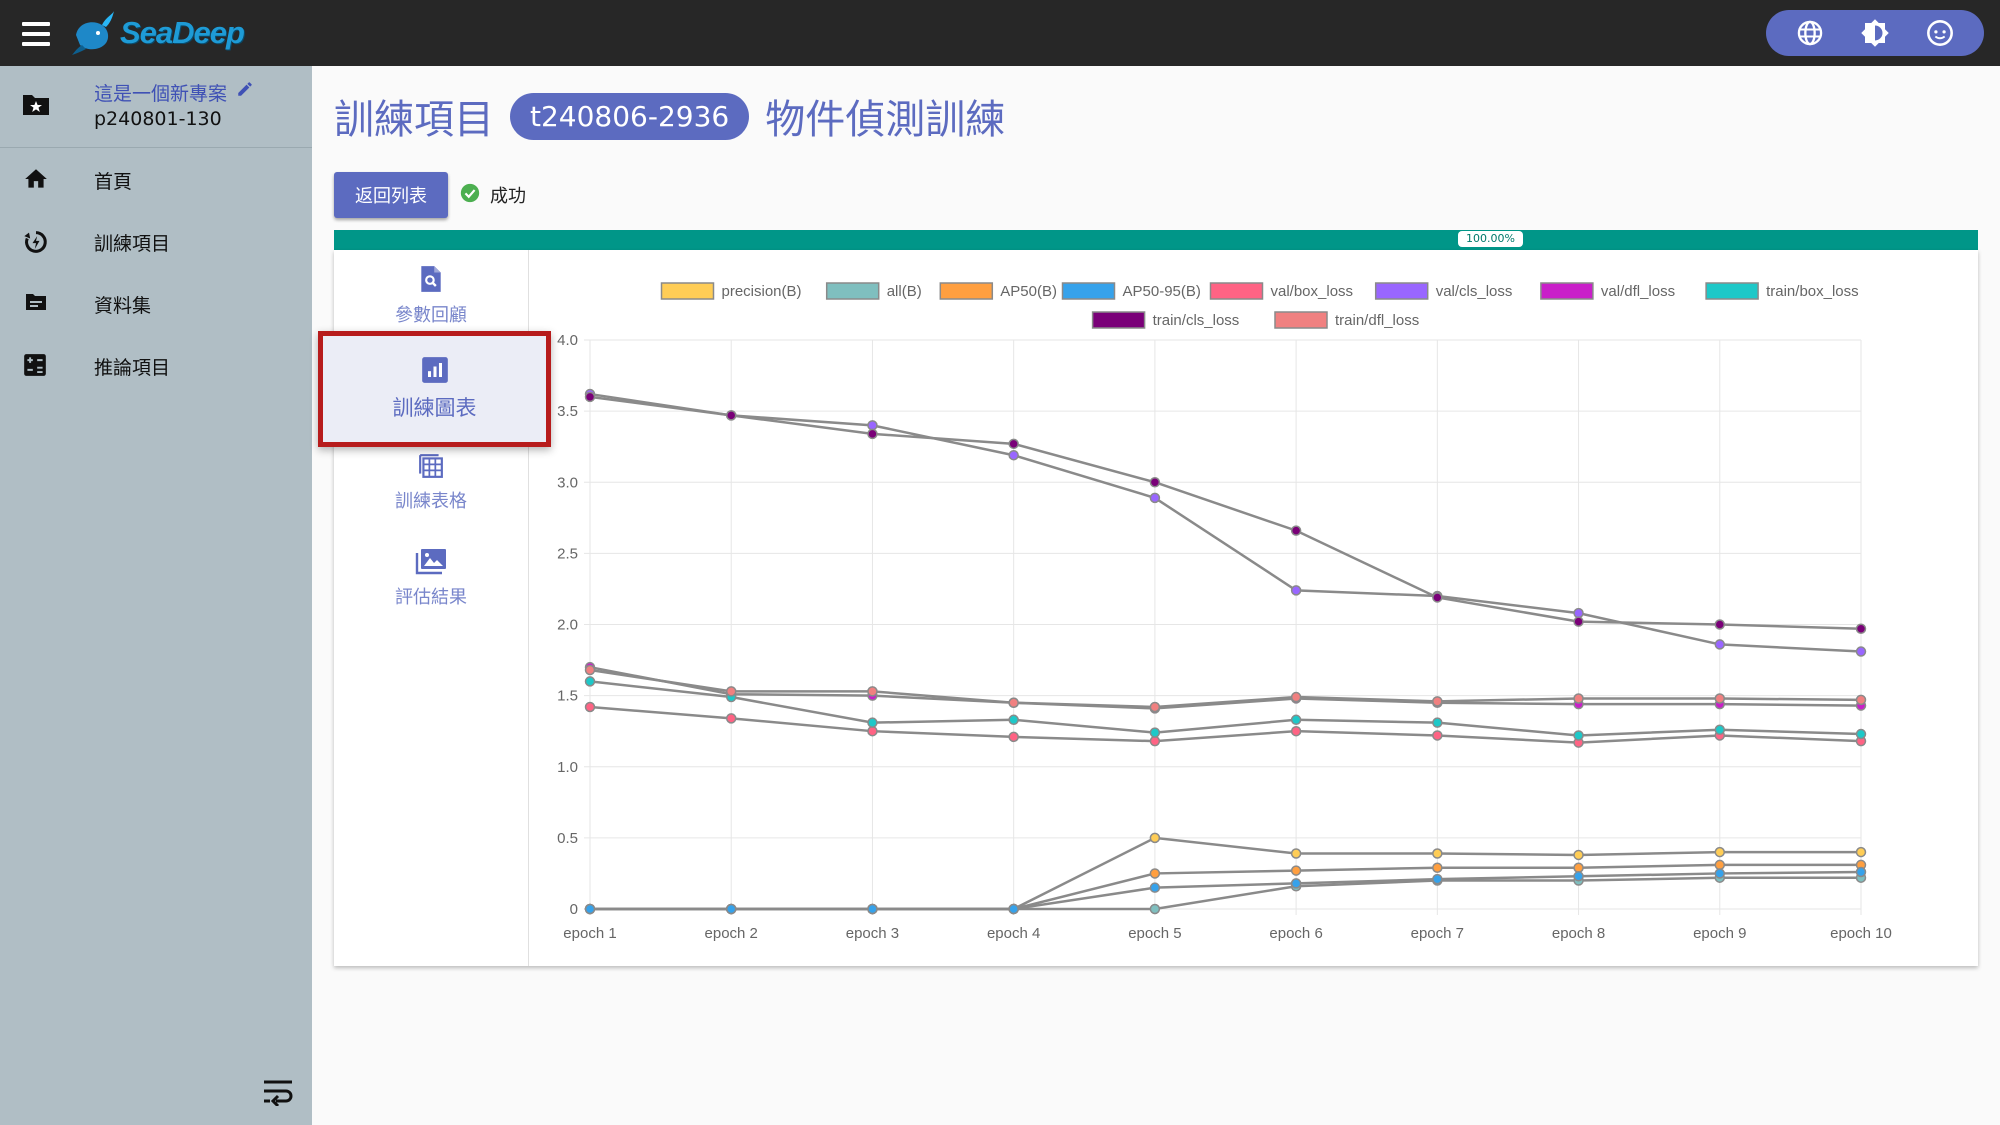 The image size is (2000, 1125). I want to click on tab-training-chart: 訓練圖表, so click(434, 389).